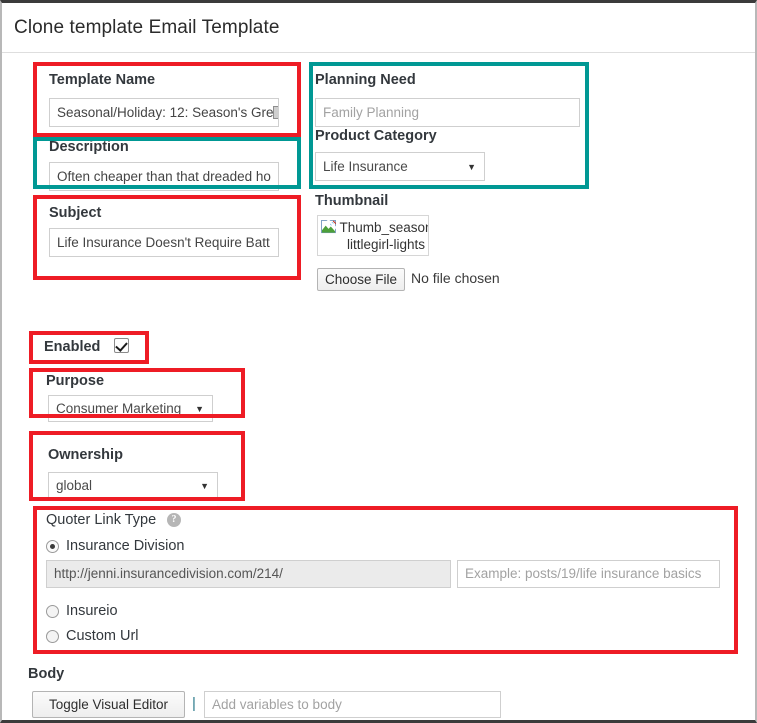 Image resolution: width=757 pixels, height=723 pixels. What do you see at coordinates (52, 546) in the screenshot?
I see `radio-icon-selected` at bounding box center [52, 546].